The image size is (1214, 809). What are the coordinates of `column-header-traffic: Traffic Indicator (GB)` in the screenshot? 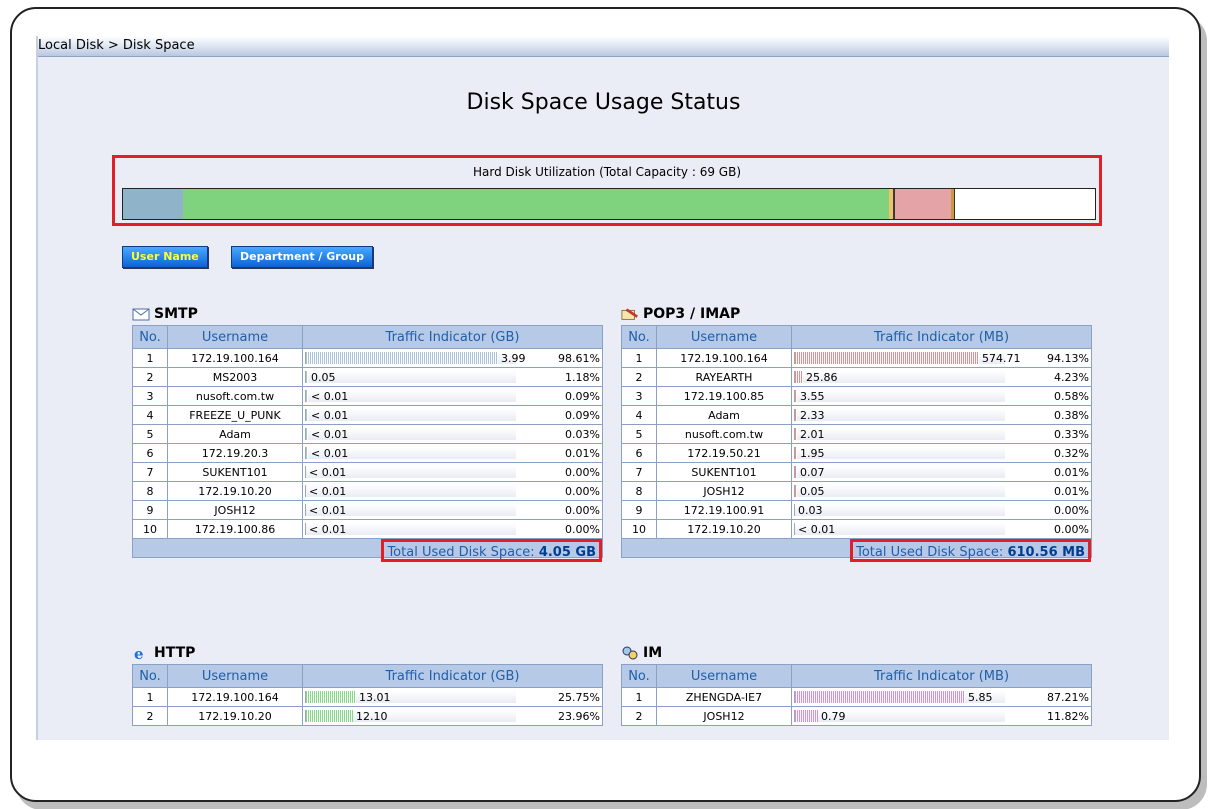 It's located at (452, 676).